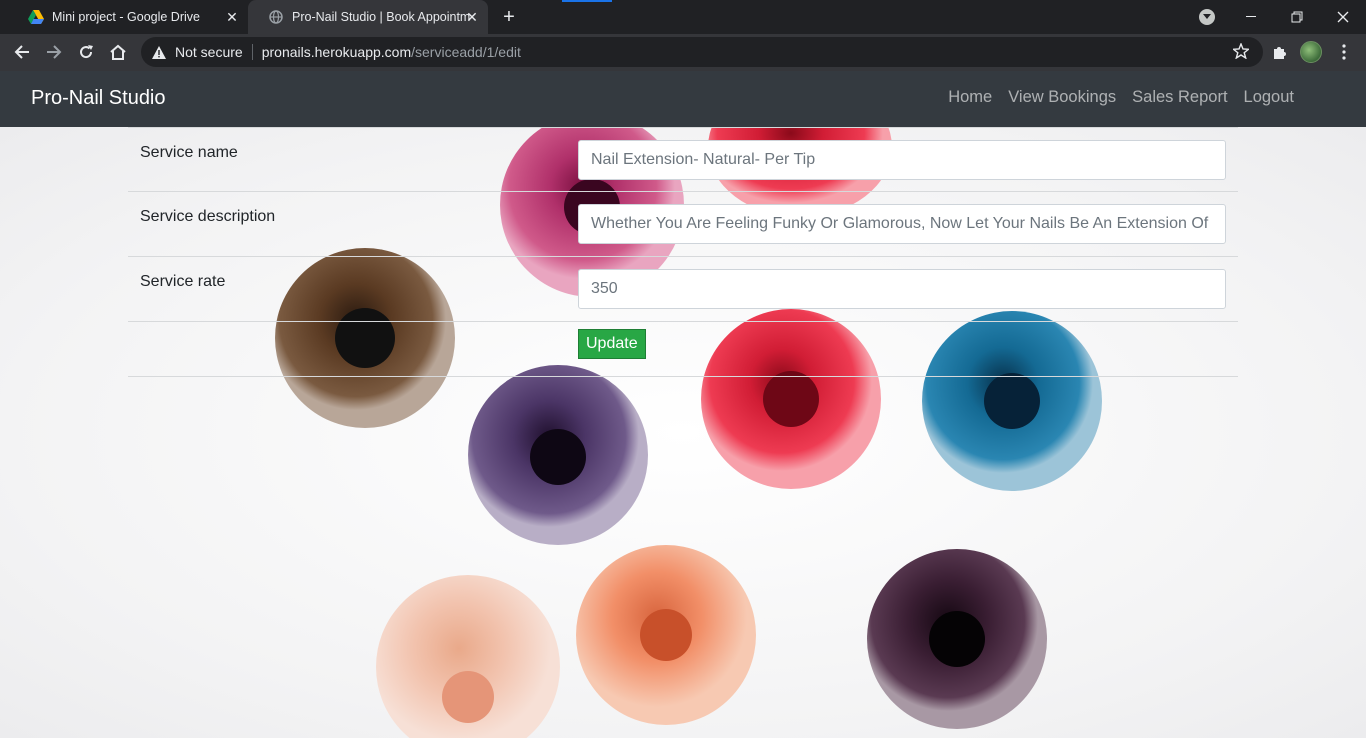 This screenshot has width=1366, height=738. I want to click on new-tab-icon: +, so click(509, 17).